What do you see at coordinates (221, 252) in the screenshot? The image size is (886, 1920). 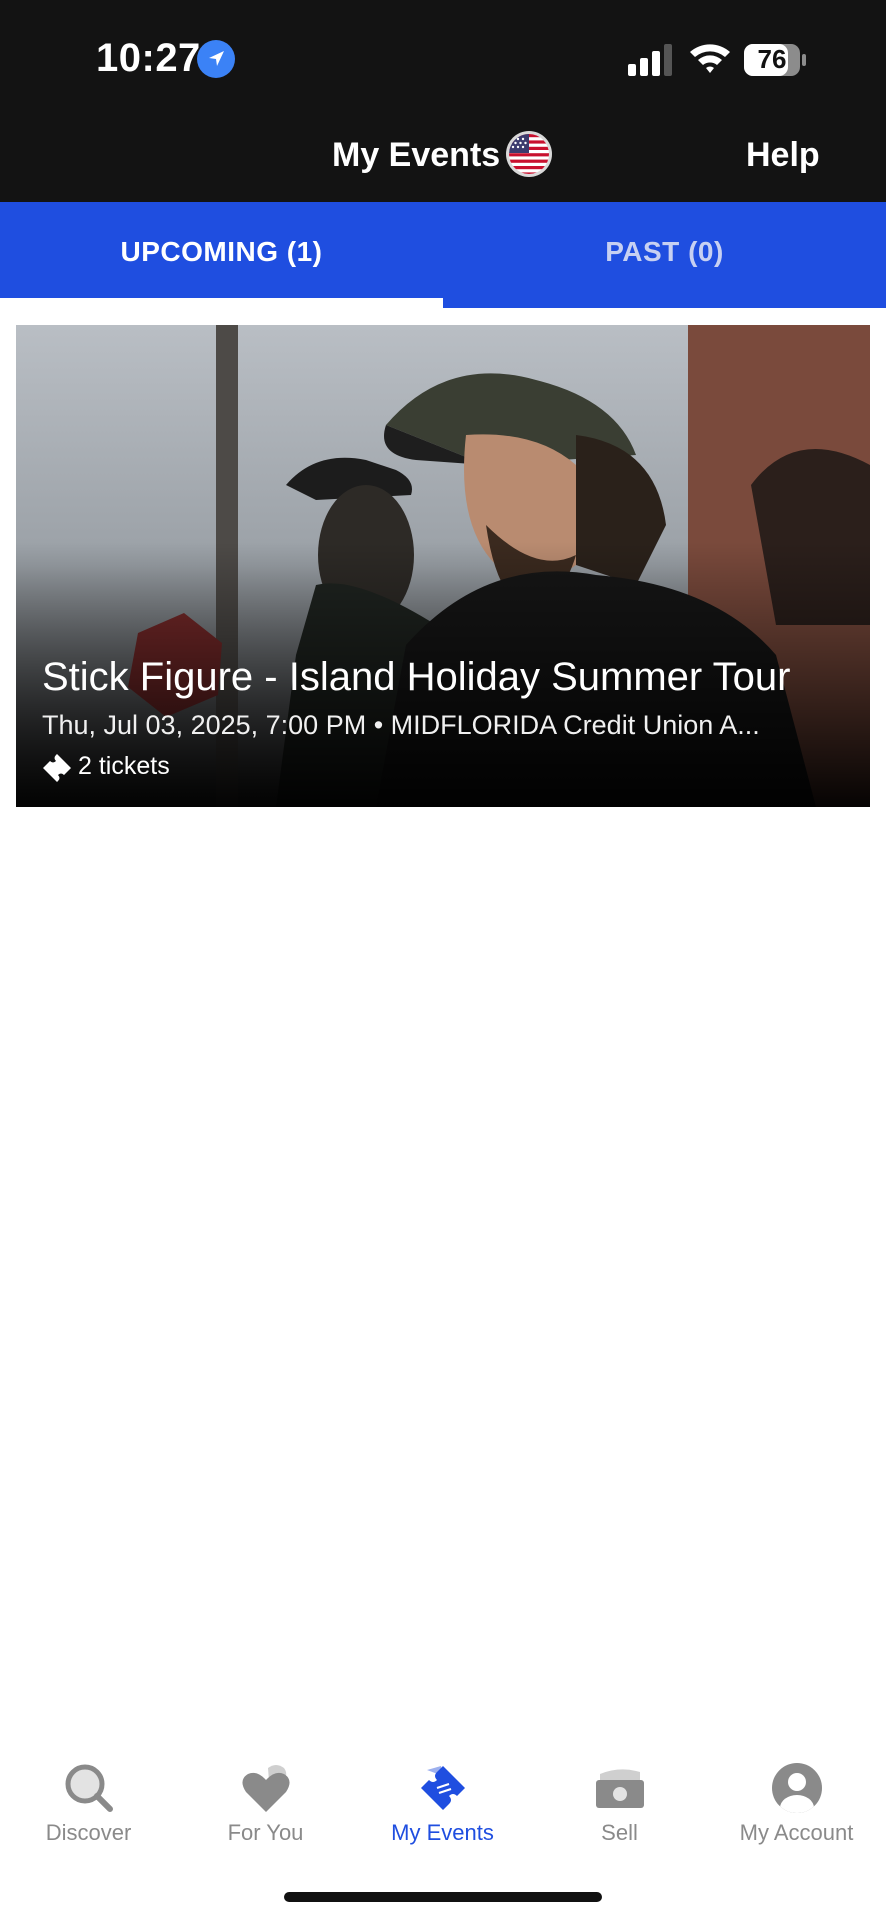 I see `tab-upcoming: UPCOMING (1)` at bounding box center [221, 252].